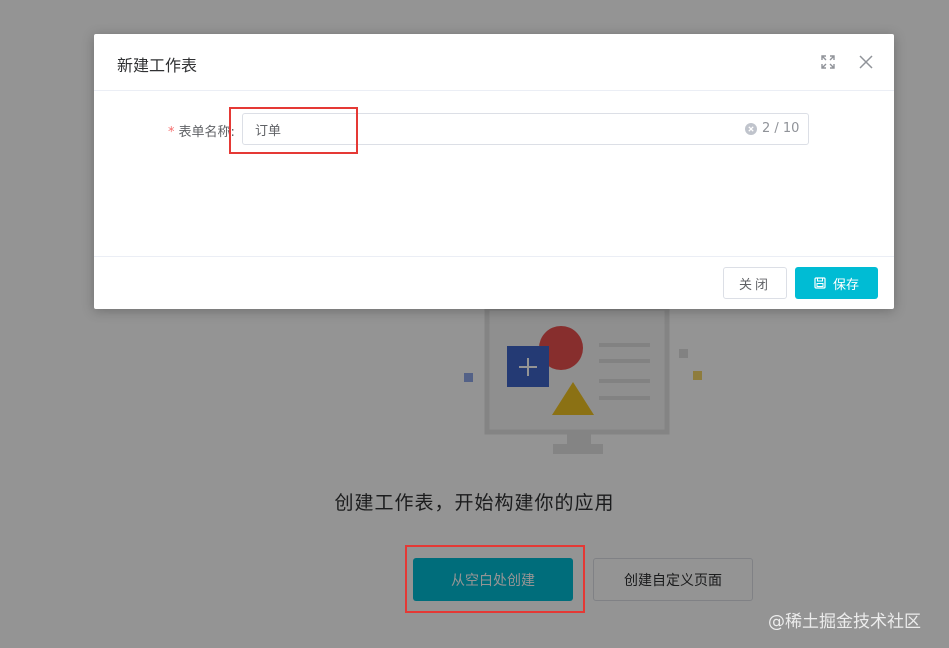  I want to click on required-mark: *, so click(171, 132).